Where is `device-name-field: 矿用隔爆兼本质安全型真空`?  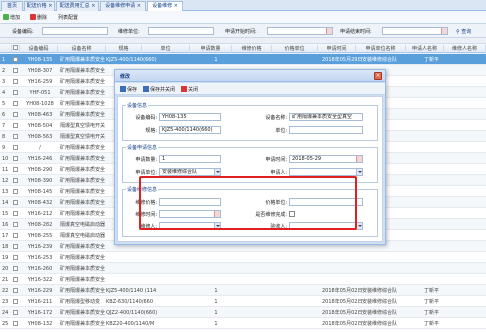
device-name-field: 矿用隔爆兼本质安全型真空 is located at coordinates (326, 117).